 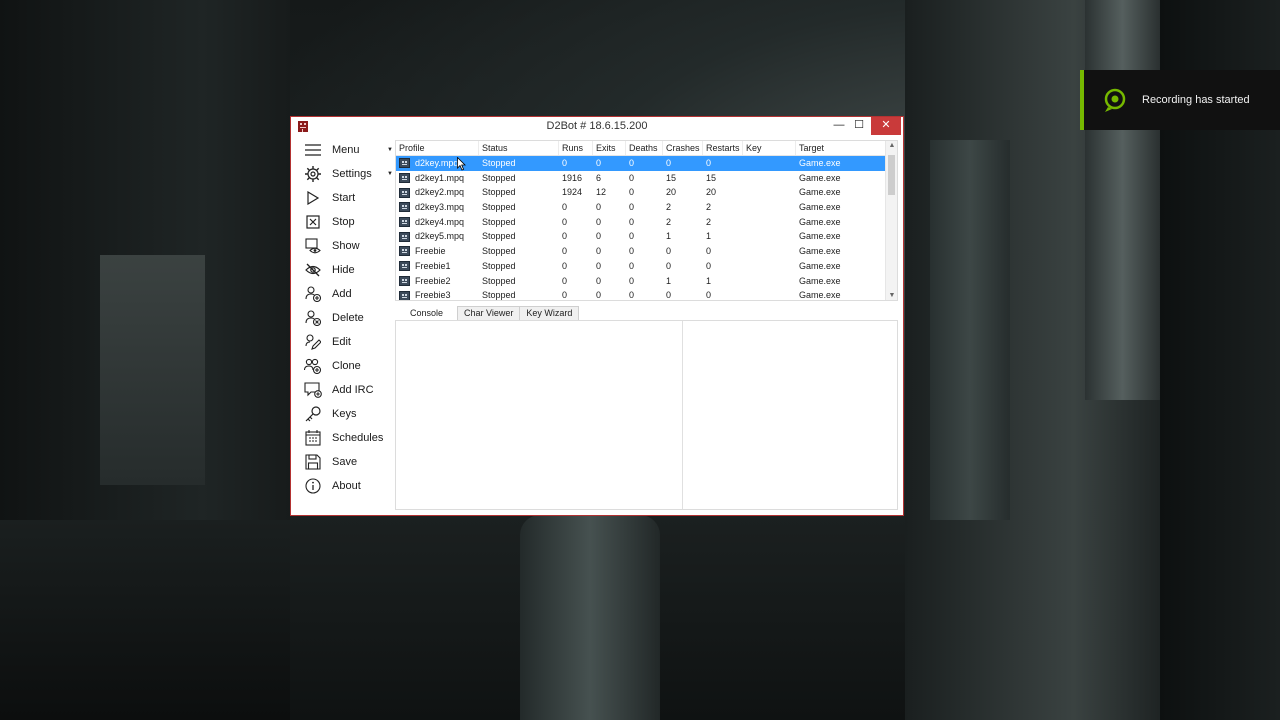 I want to click on cell-profile: Freebie2, so click(x=437, y=281).